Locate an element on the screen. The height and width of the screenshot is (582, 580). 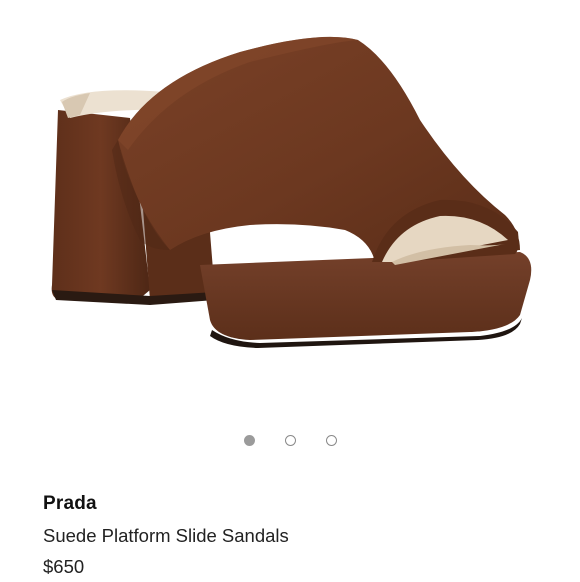
carousel-pagination is located at coordinates (290, 440).